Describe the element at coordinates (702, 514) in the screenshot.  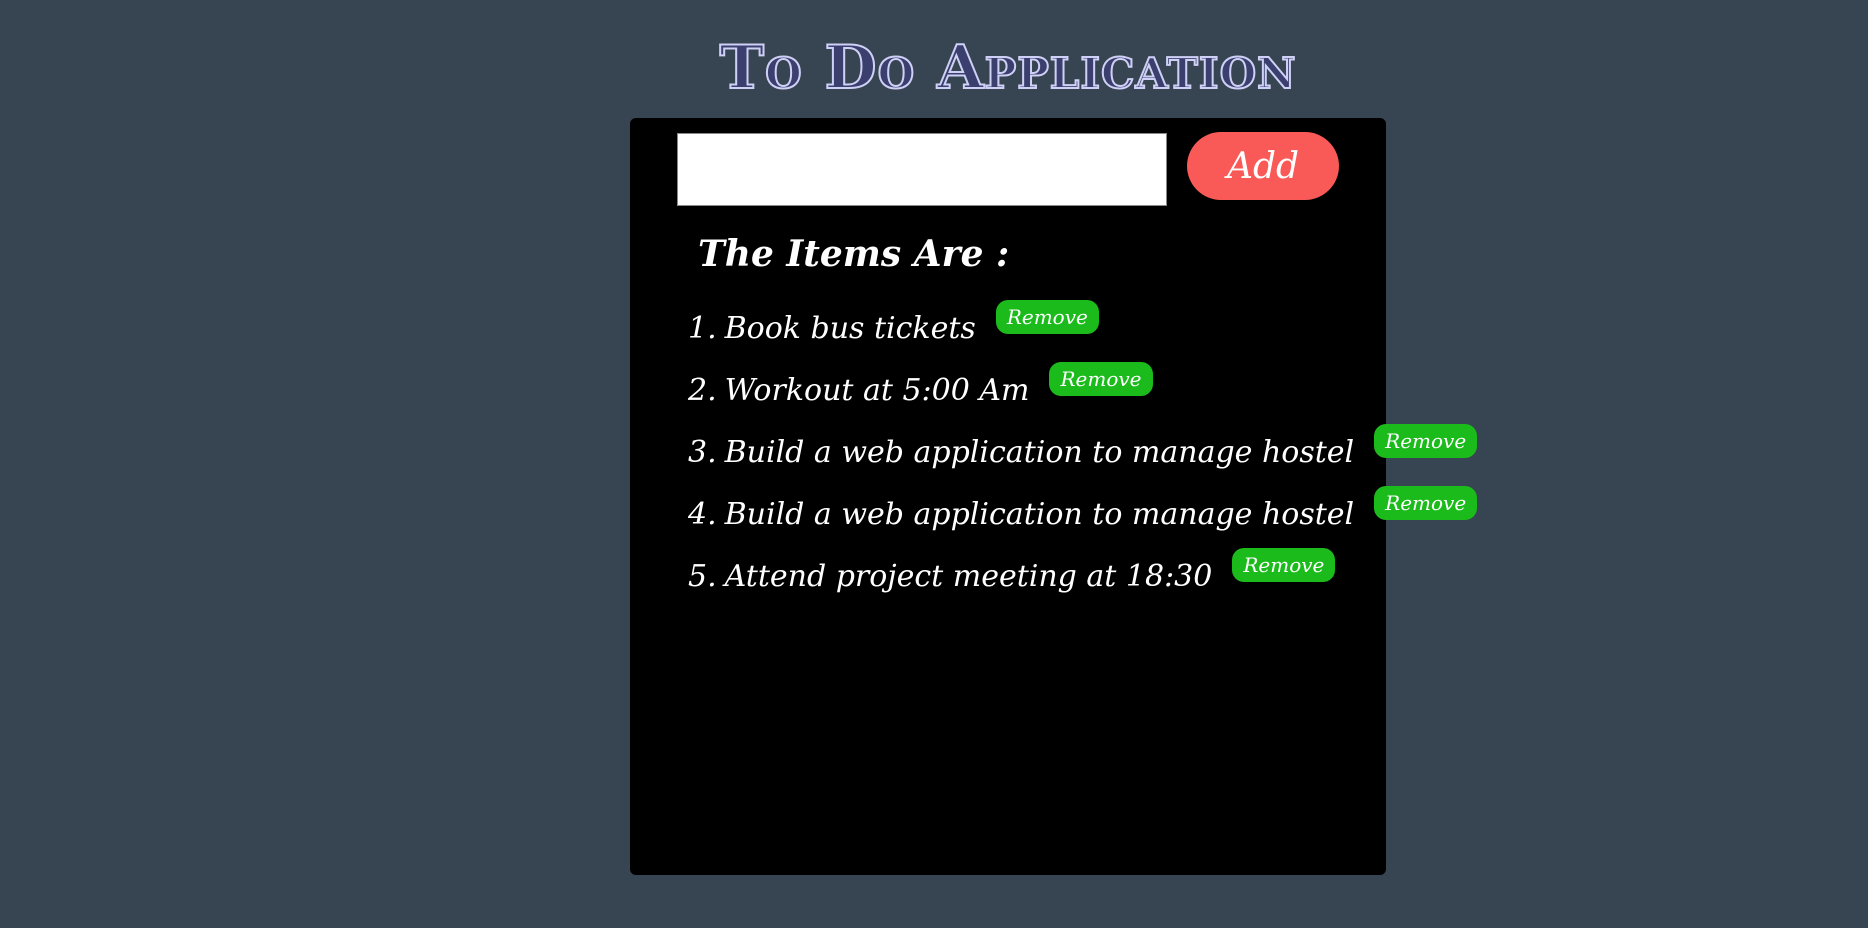
I see `item-number: 4.` at that location.